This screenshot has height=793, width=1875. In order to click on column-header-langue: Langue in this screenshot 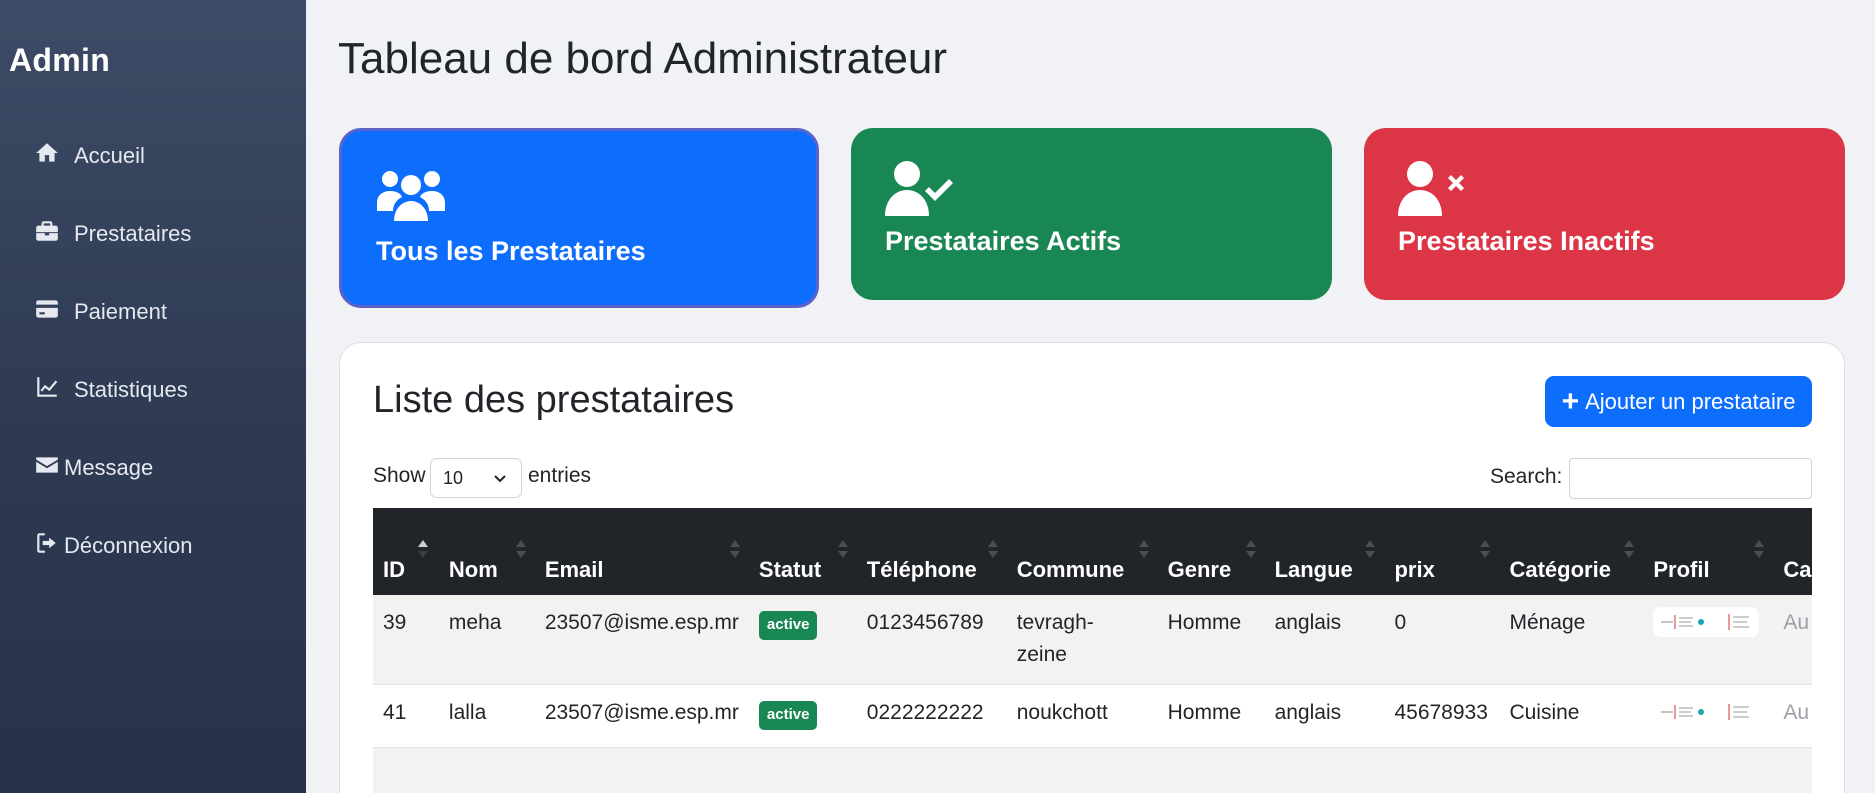, I will do `click(1325, 551)`.